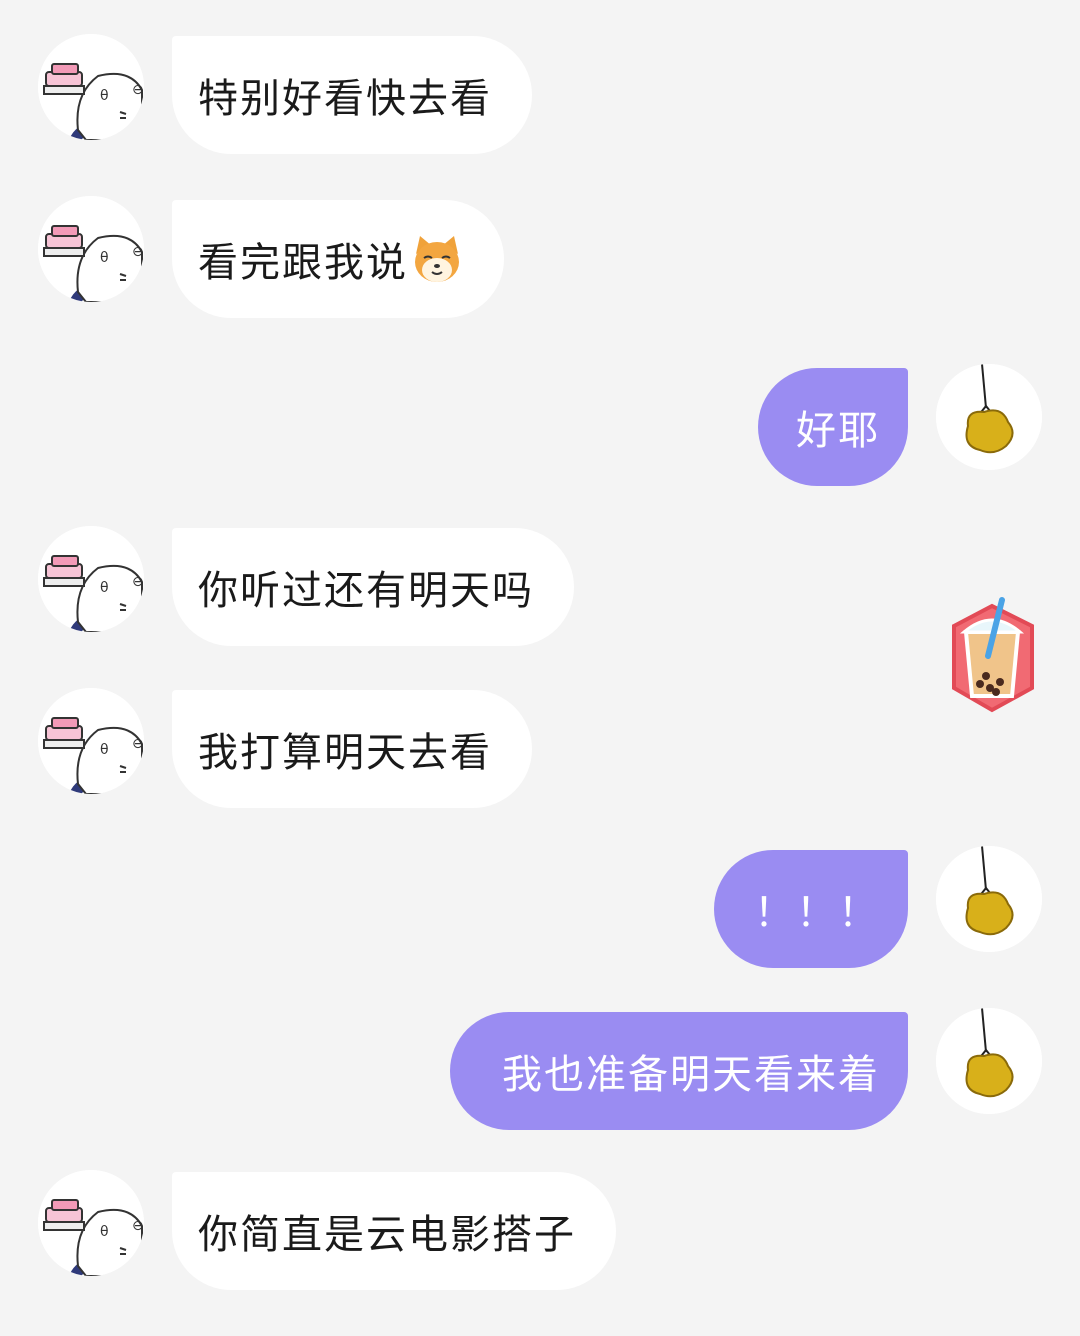 The height and width of the screenshot is (1336, 1080). I want to click on message-bubble: 特别好看快去看, so click(352, 95).